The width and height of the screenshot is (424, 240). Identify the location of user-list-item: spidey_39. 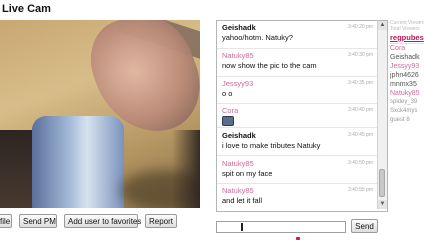
(407, 102).